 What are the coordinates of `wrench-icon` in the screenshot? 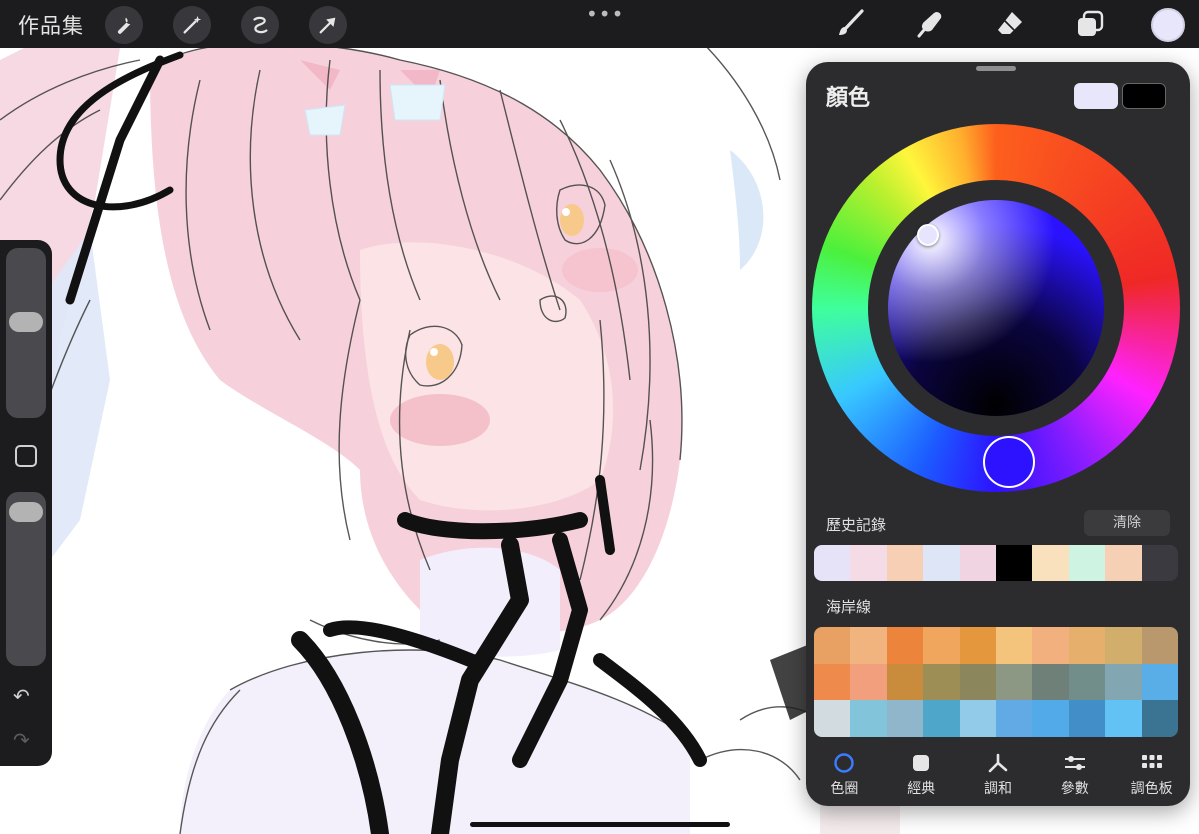 It's located at (124, 25).